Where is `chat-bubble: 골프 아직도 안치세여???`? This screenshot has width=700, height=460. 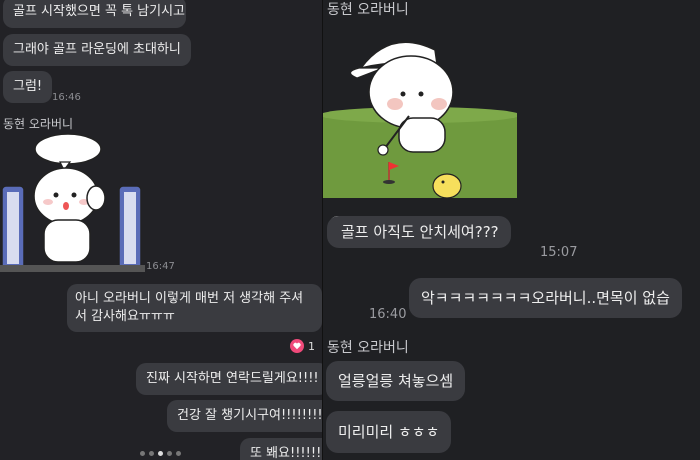
chat-bubble: 골프 아직도 안치세여??? is located at coordinates (419, 232).